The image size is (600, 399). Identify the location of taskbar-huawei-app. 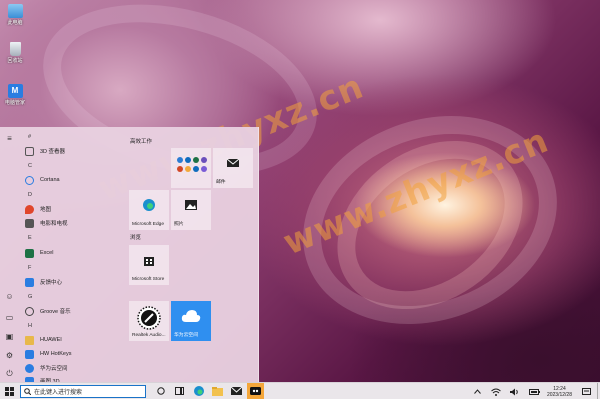
(255, 390).